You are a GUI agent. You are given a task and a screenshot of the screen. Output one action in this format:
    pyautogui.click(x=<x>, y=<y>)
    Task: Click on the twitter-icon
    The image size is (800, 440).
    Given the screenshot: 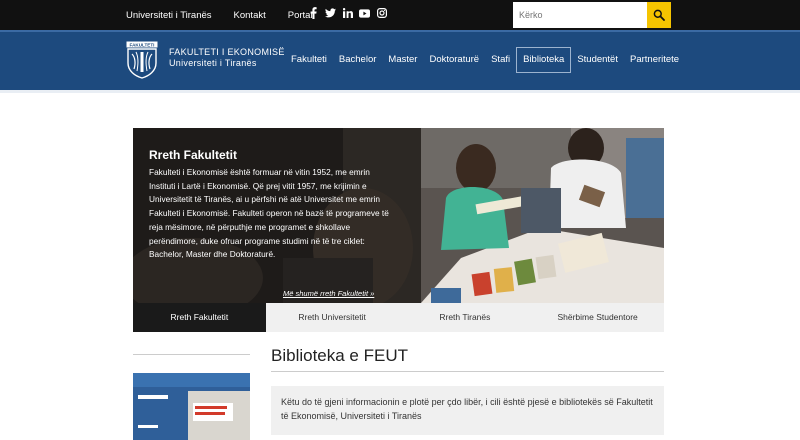 What is the action you would take?
    pyautogui.click(x=330, y=13)
    